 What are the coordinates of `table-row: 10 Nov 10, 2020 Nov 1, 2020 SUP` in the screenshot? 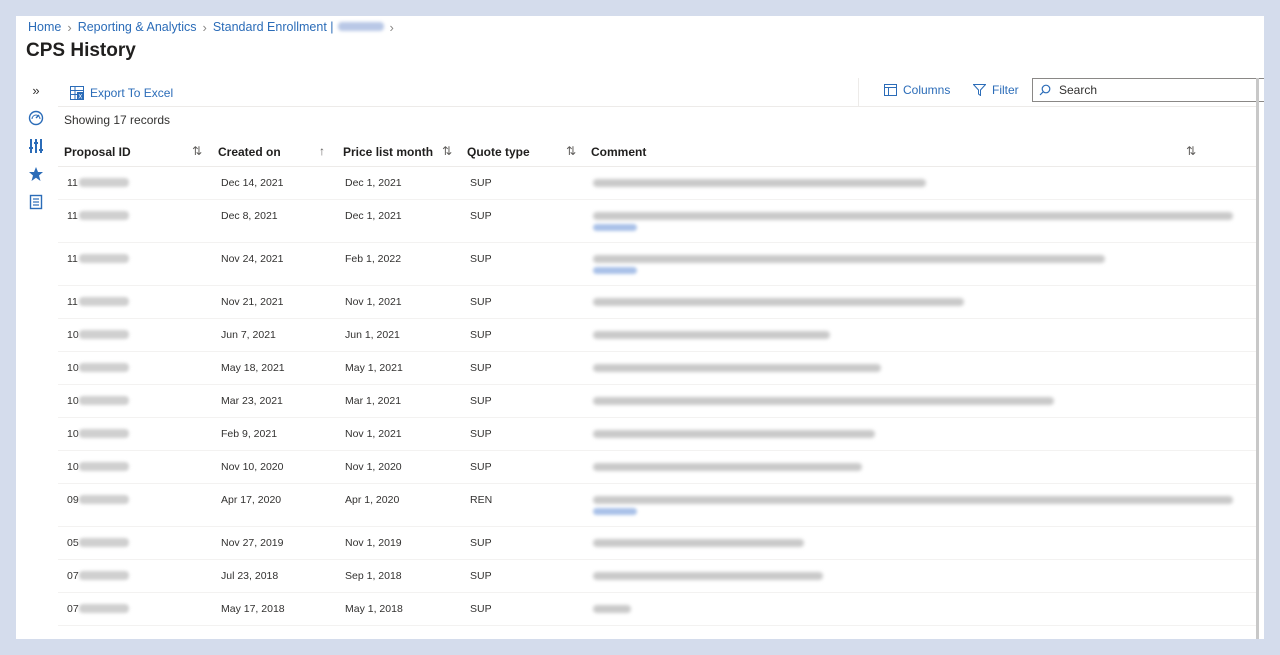 It's located at (658, 467).